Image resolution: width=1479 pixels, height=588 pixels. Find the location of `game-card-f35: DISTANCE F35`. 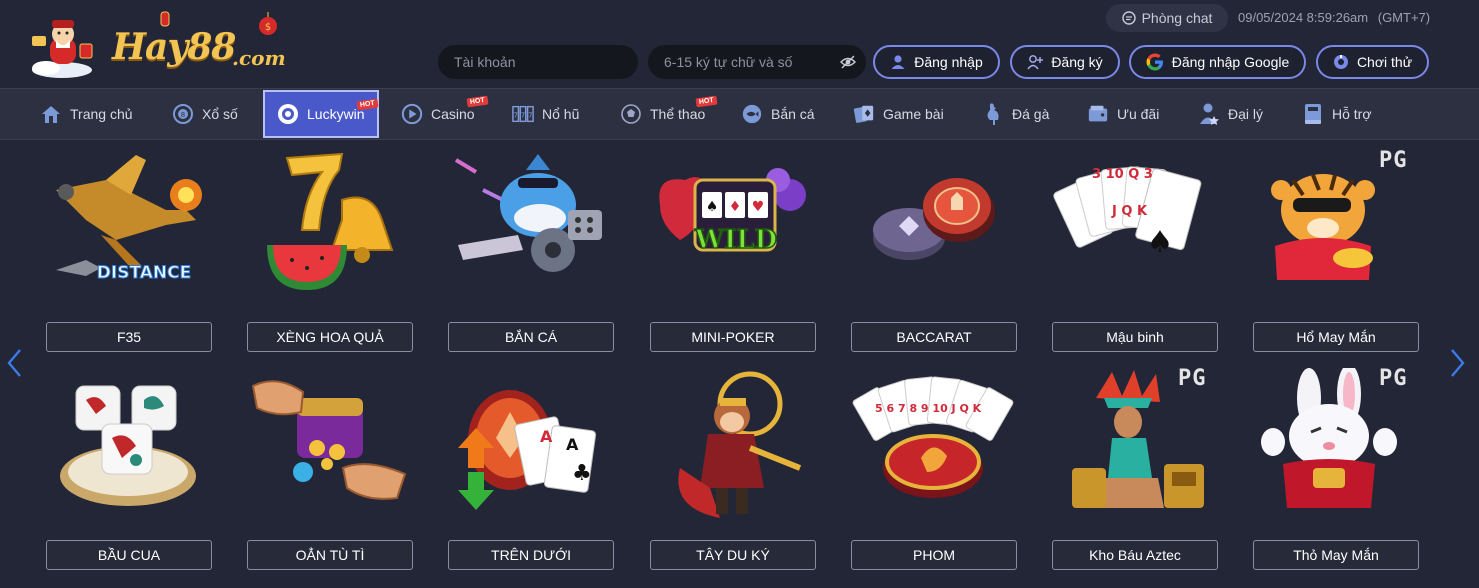

game-card-f35: DISTANCE F35 is located at coordinates (129, 251).